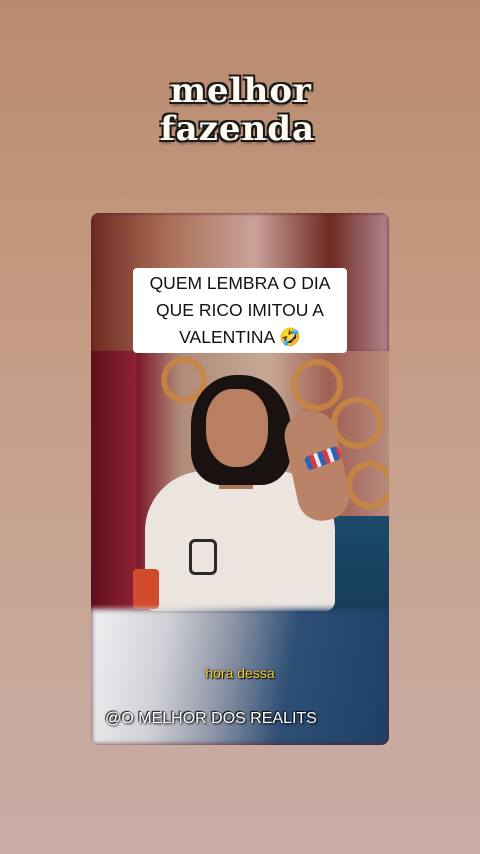 The image size is (480, 854). What do you see at coordinates (211, 718) in the screenshot?
I see `watermark: @O MELHOR DOS REALITS` at bounding box center [211, 718].